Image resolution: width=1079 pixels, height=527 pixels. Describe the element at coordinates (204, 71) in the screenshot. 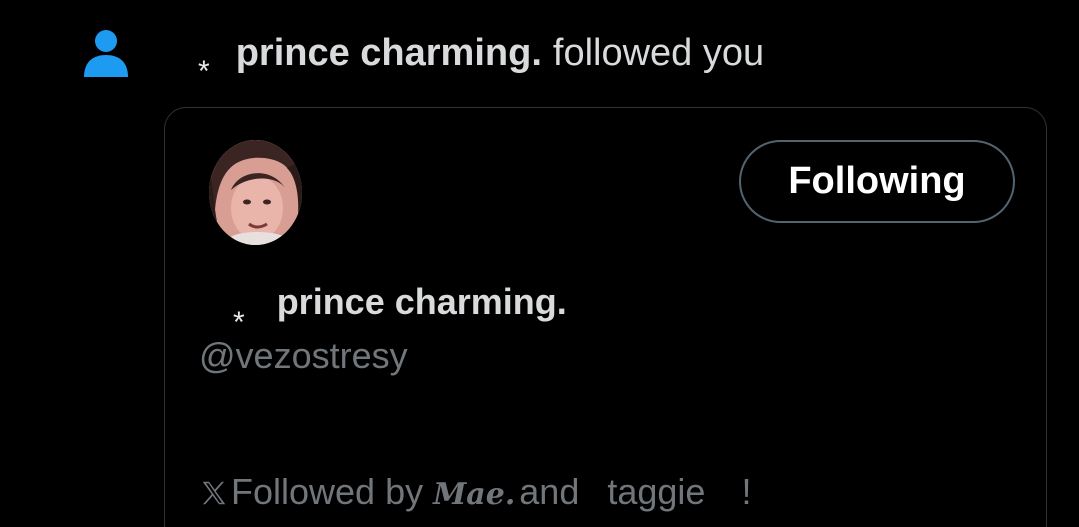

I see `star-symbol: *` at that location.